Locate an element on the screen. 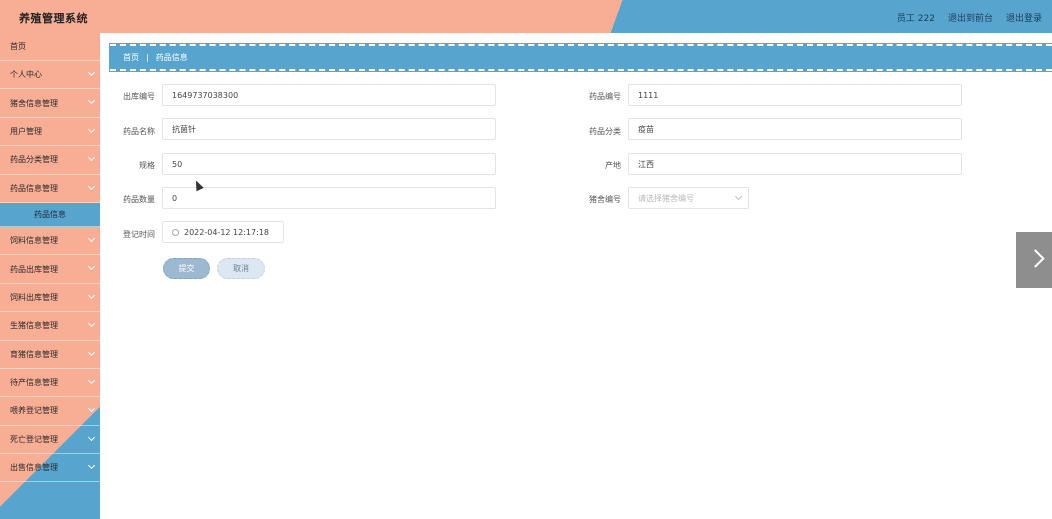 The image size is (1052, 519). sidebar-item: 待产信息管理 is located at coordinates (50, 383).